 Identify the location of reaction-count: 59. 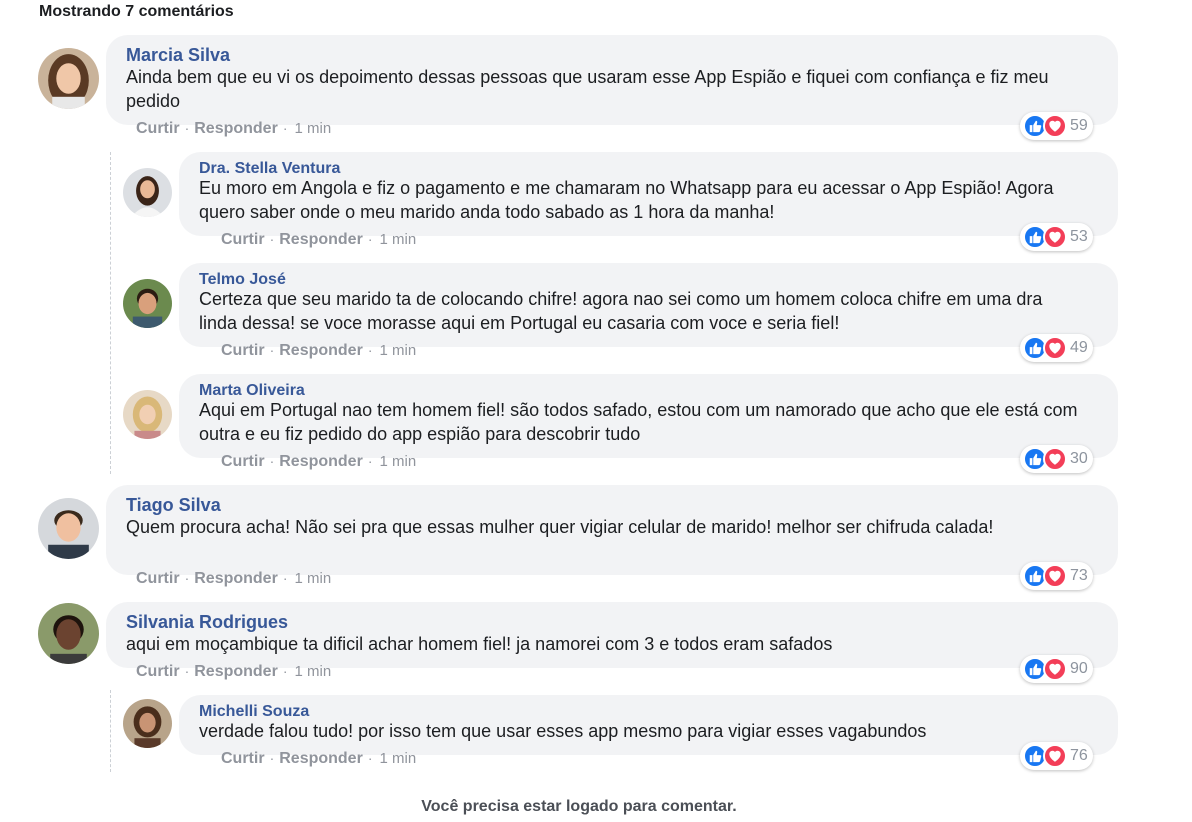
(1079, 125).